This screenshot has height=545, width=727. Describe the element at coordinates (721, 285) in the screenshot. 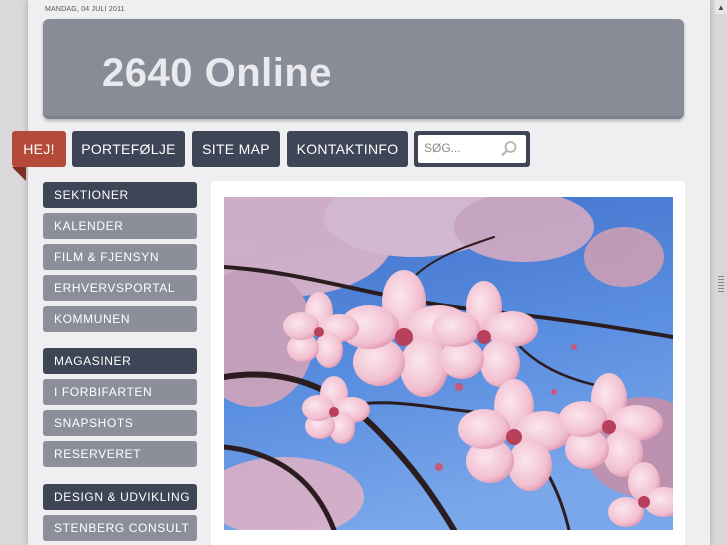

I see `scroll-grip` at that location.